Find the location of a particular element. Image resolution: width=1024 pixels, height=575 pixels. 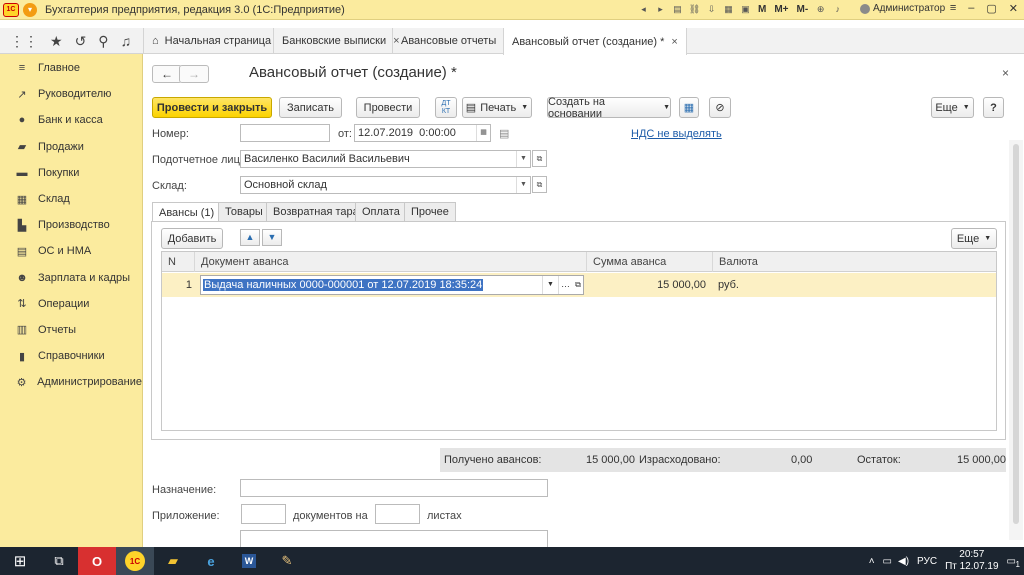

internet-explorer-icon: e is located at coordinates (211, 561).